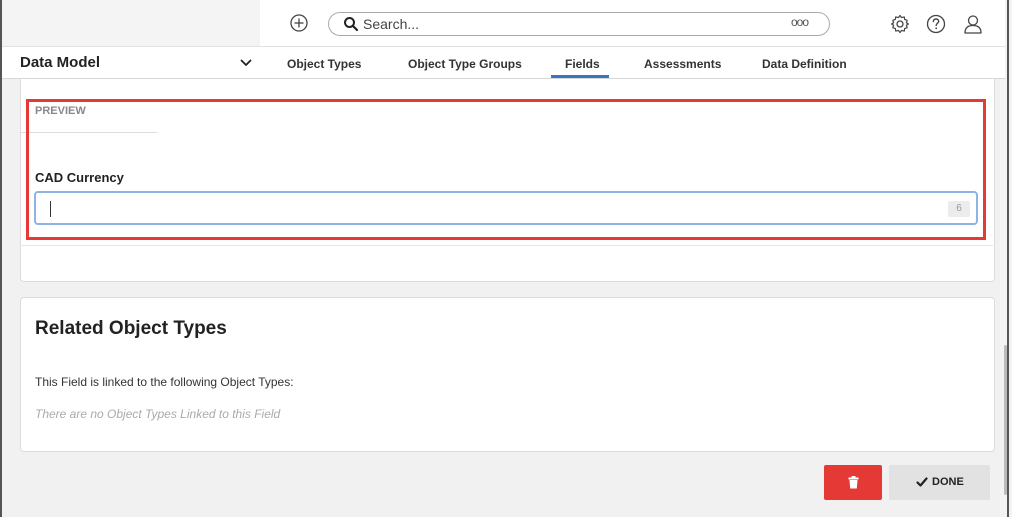 This screenshot has height=517, width=1012. I want to click on scrollbar-thumb, so click(1005, 420).